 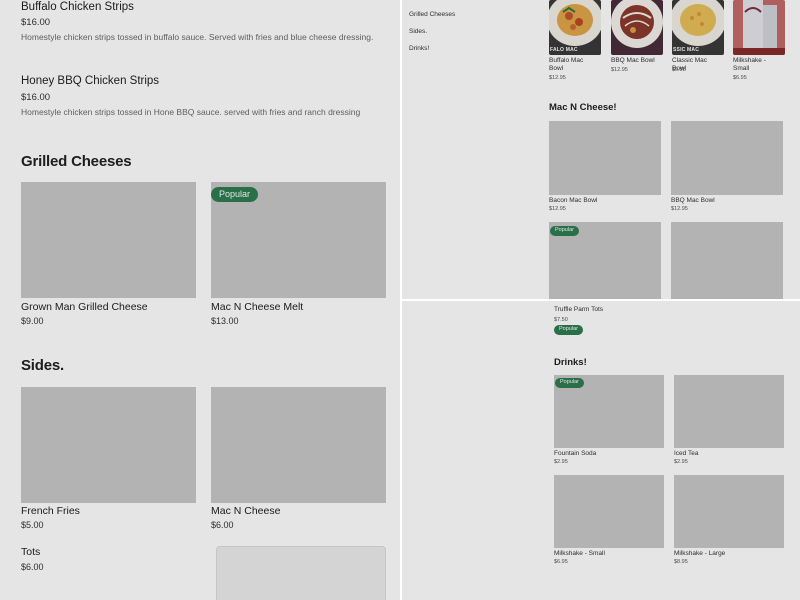 I want to click on category-nav-drinks: Drinks!, so click(x=419, y=48).